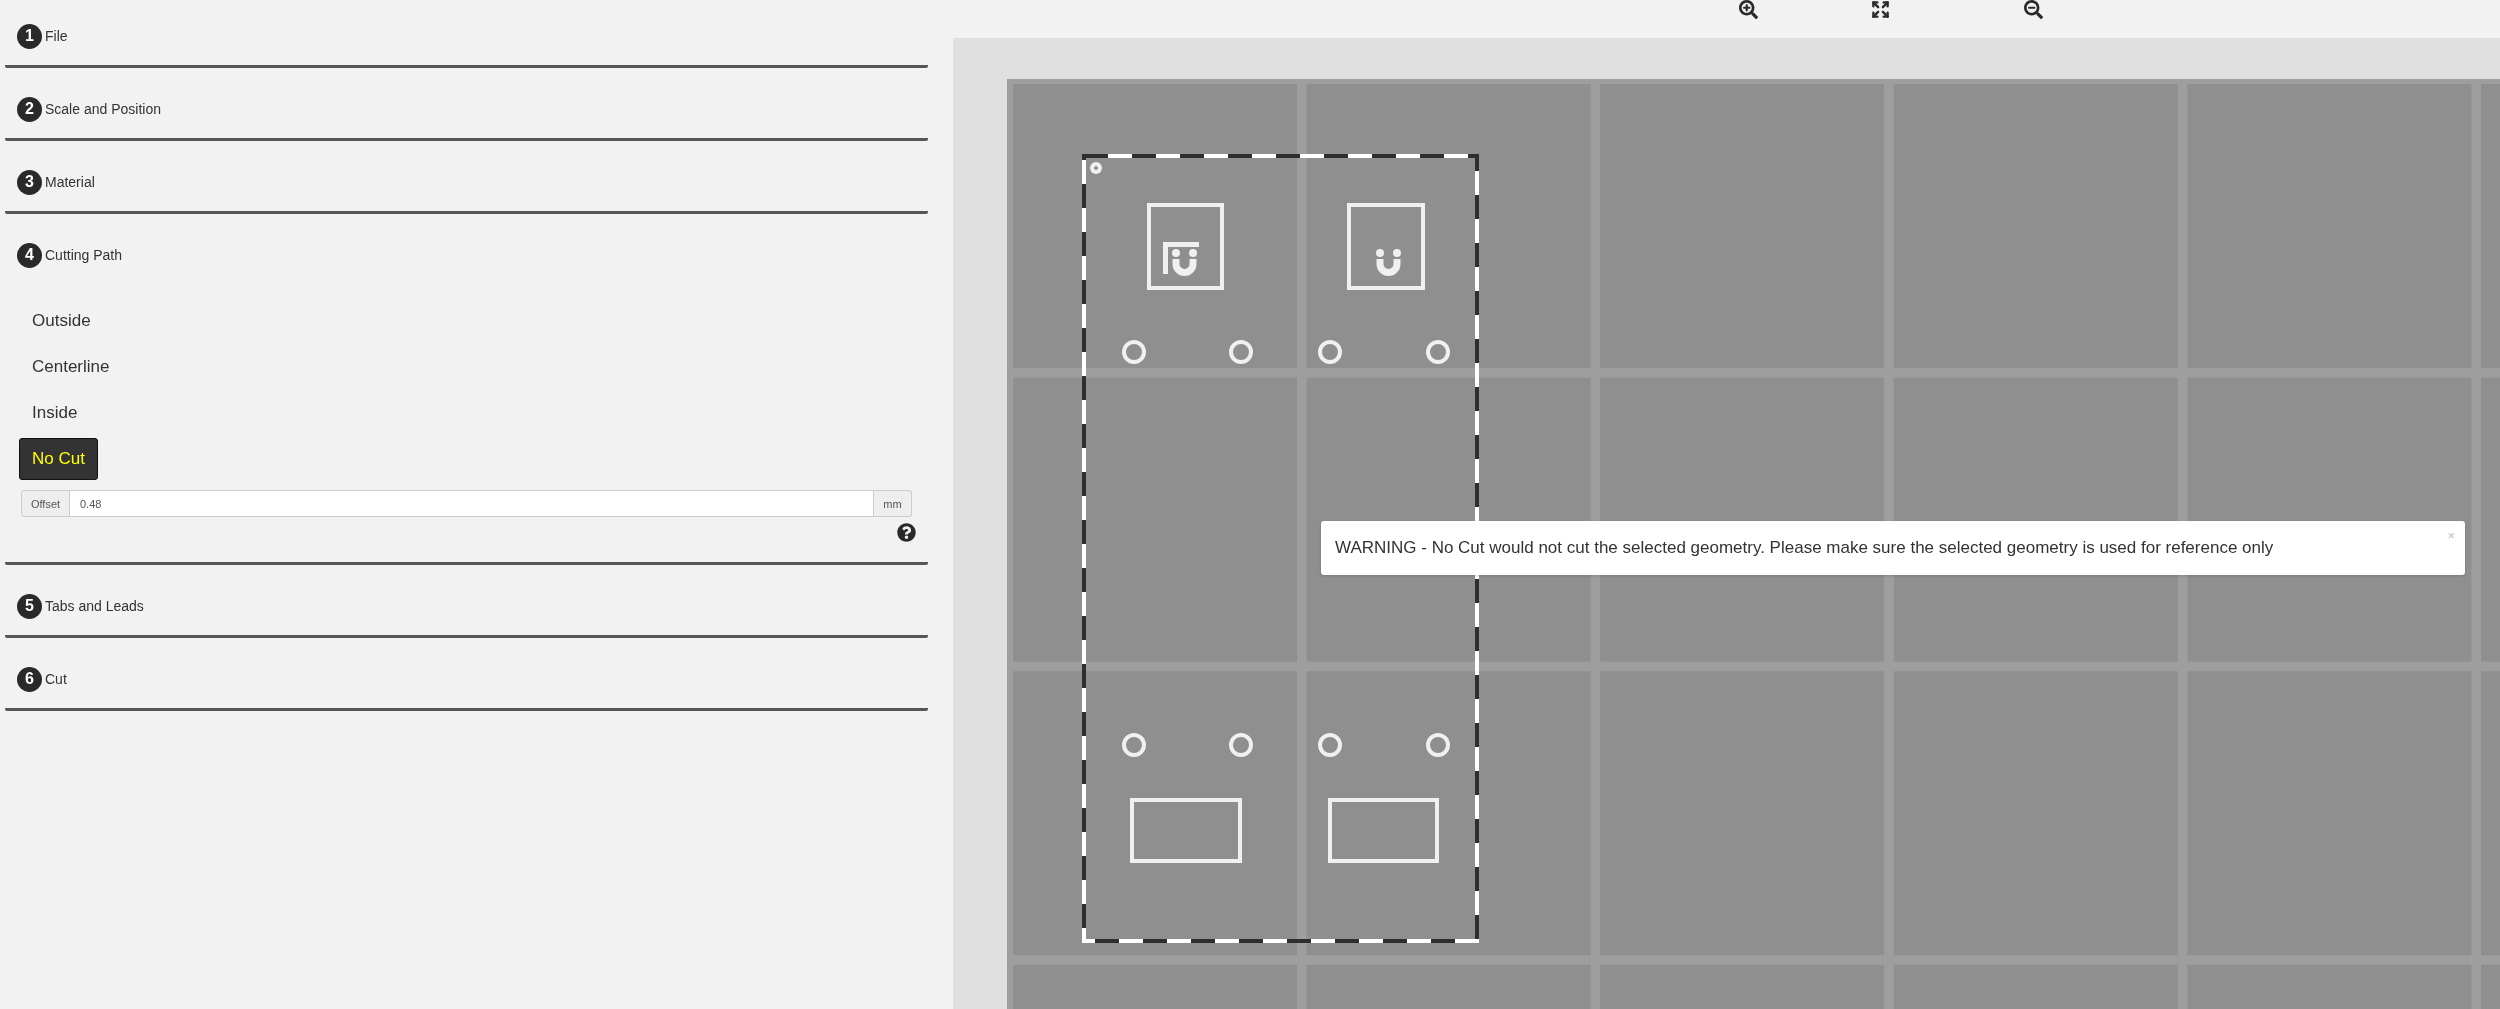 This screenshot has width=2500, height=1009. What do you see at coordinates (893, 503) in the screenshot?
I see `unit-label: mm` at bounding box center [893, 503].